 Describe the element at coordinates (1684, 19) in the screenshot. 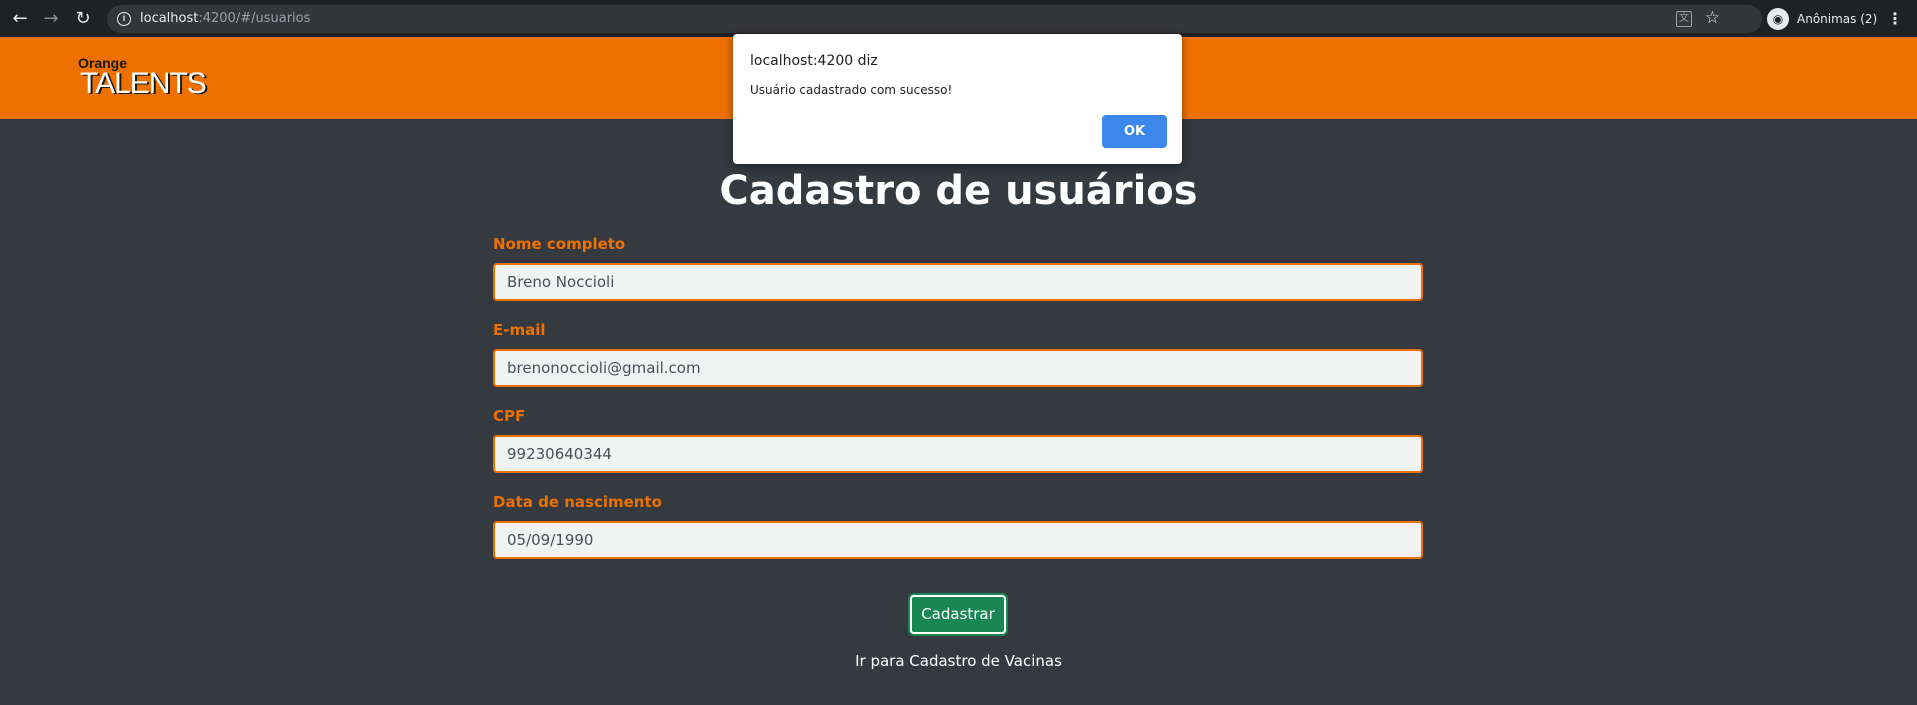

I see `translate-icon: 文` at that location.